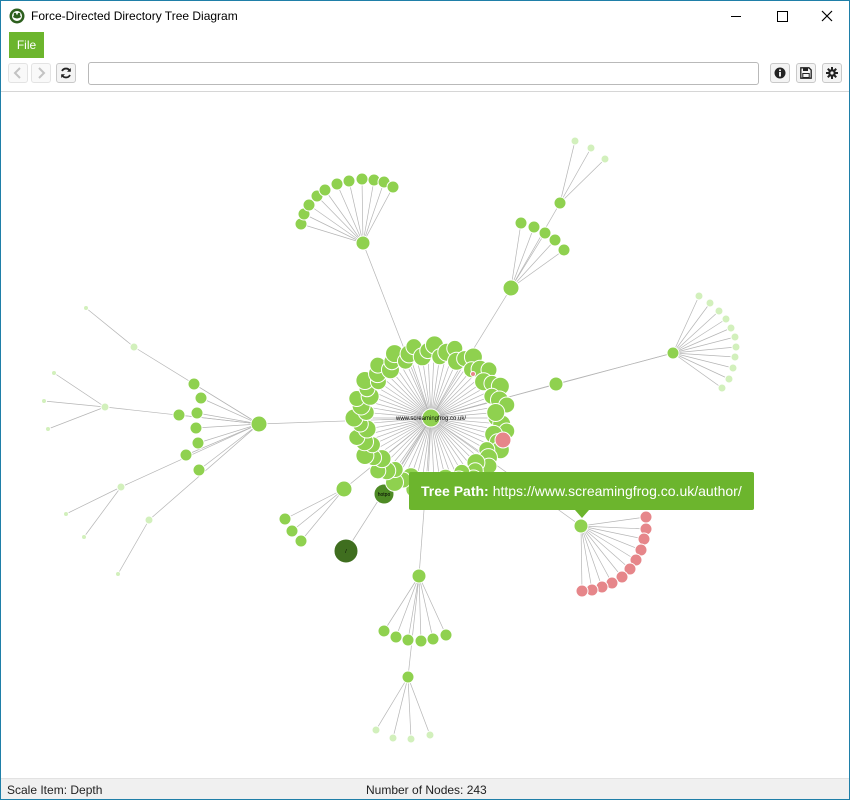 This screenshot has width=850, height=800. I want to click on tooltip-label: Tree Path:, so click(455, 491).